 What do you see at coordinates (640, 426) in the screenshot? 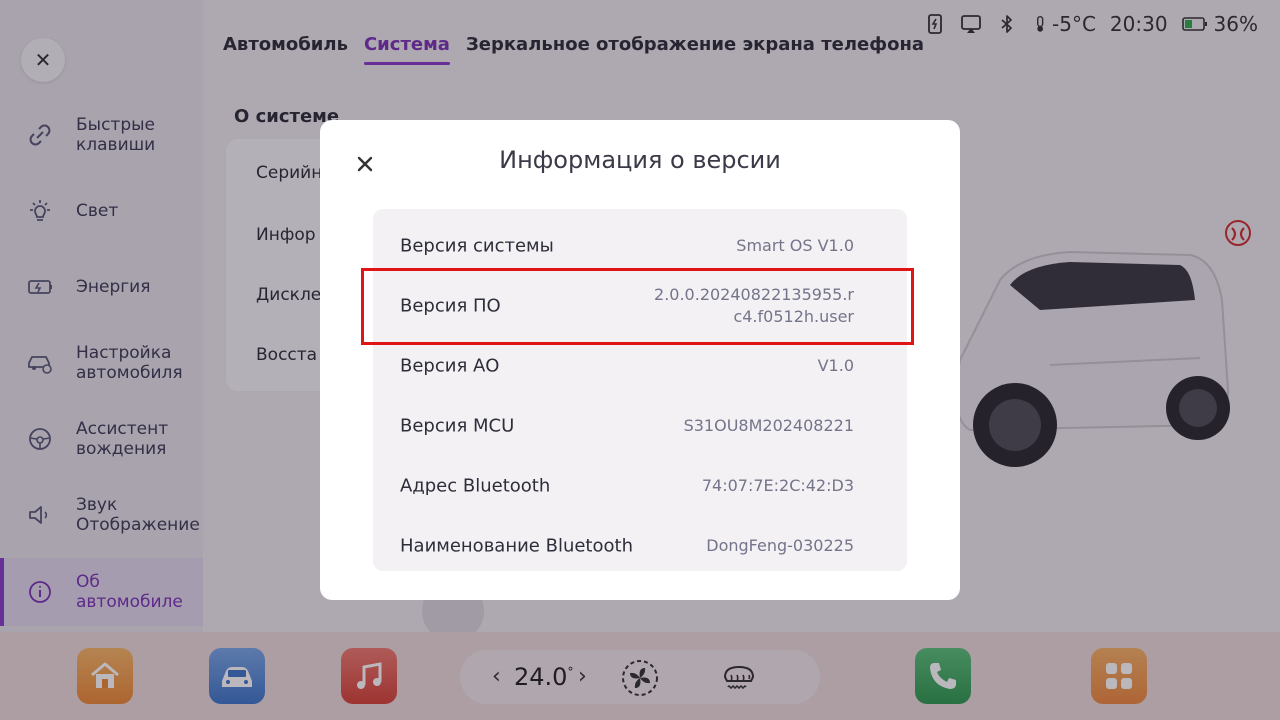
I see `info-row-mcu-version: Версия MCU S31OU8M202408221` at bounding box center [640, 426].